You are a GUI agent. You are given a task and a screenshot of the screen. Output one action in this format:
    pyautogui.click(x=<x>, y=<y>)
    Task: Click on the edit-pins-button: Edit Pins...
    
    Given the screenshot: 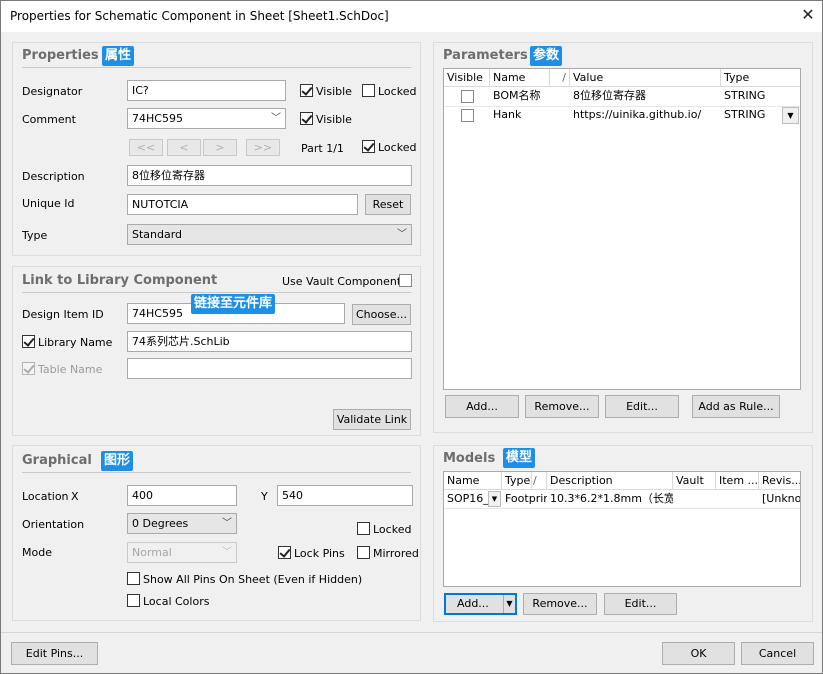 What is the action you would take?
    pyautogui.click(x=54, y=653)
    